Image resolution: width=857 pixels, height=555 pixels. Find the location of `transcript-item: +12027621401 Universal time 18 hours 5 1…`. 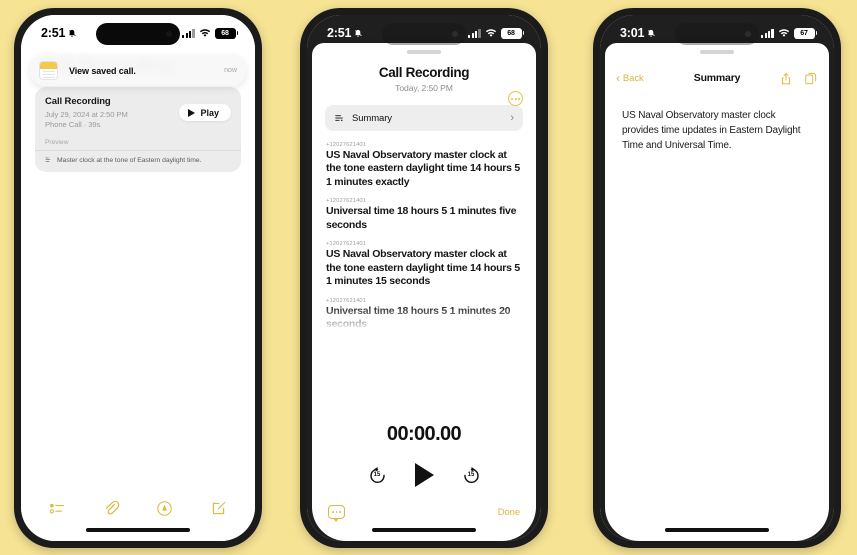

transcript-item: +12027621401 Universal time 18 hours 5 1… is located at coordinates (424, 215).